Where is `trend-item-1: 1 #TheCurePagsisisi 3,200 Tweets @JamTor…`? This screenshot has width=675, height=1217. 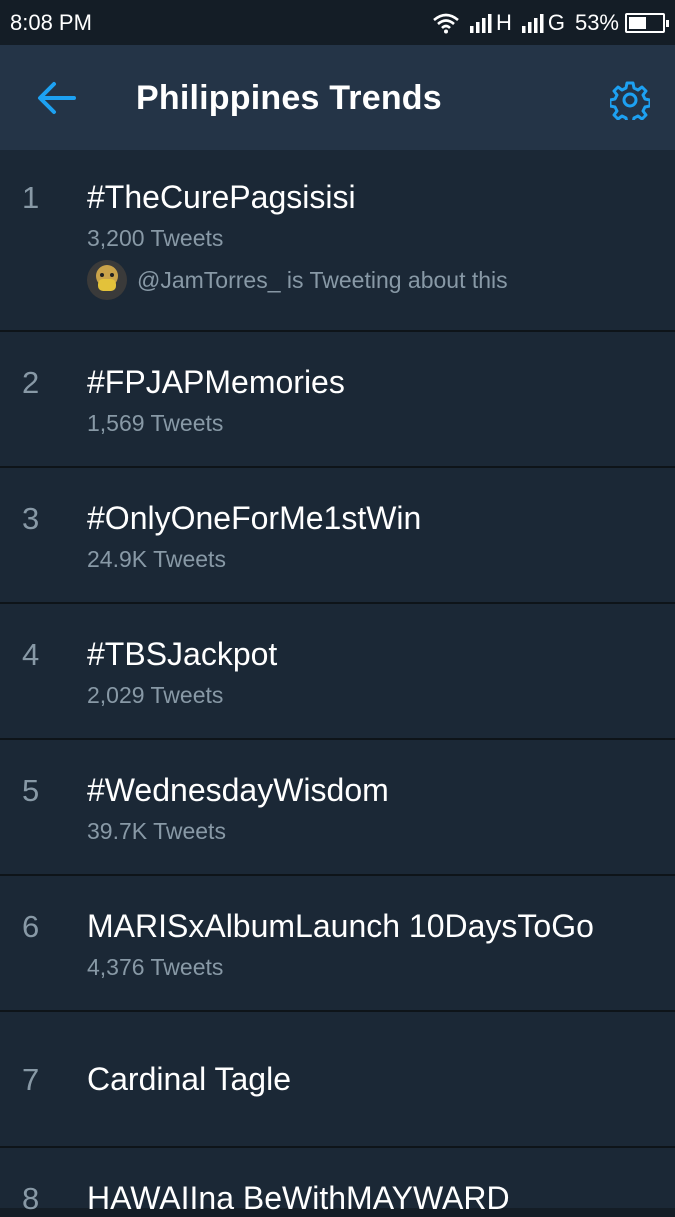 trend-item-1: 1 #TheCurePagsisisi 3,200 Tweets @JamTor… is located at coordinates (337, 241).